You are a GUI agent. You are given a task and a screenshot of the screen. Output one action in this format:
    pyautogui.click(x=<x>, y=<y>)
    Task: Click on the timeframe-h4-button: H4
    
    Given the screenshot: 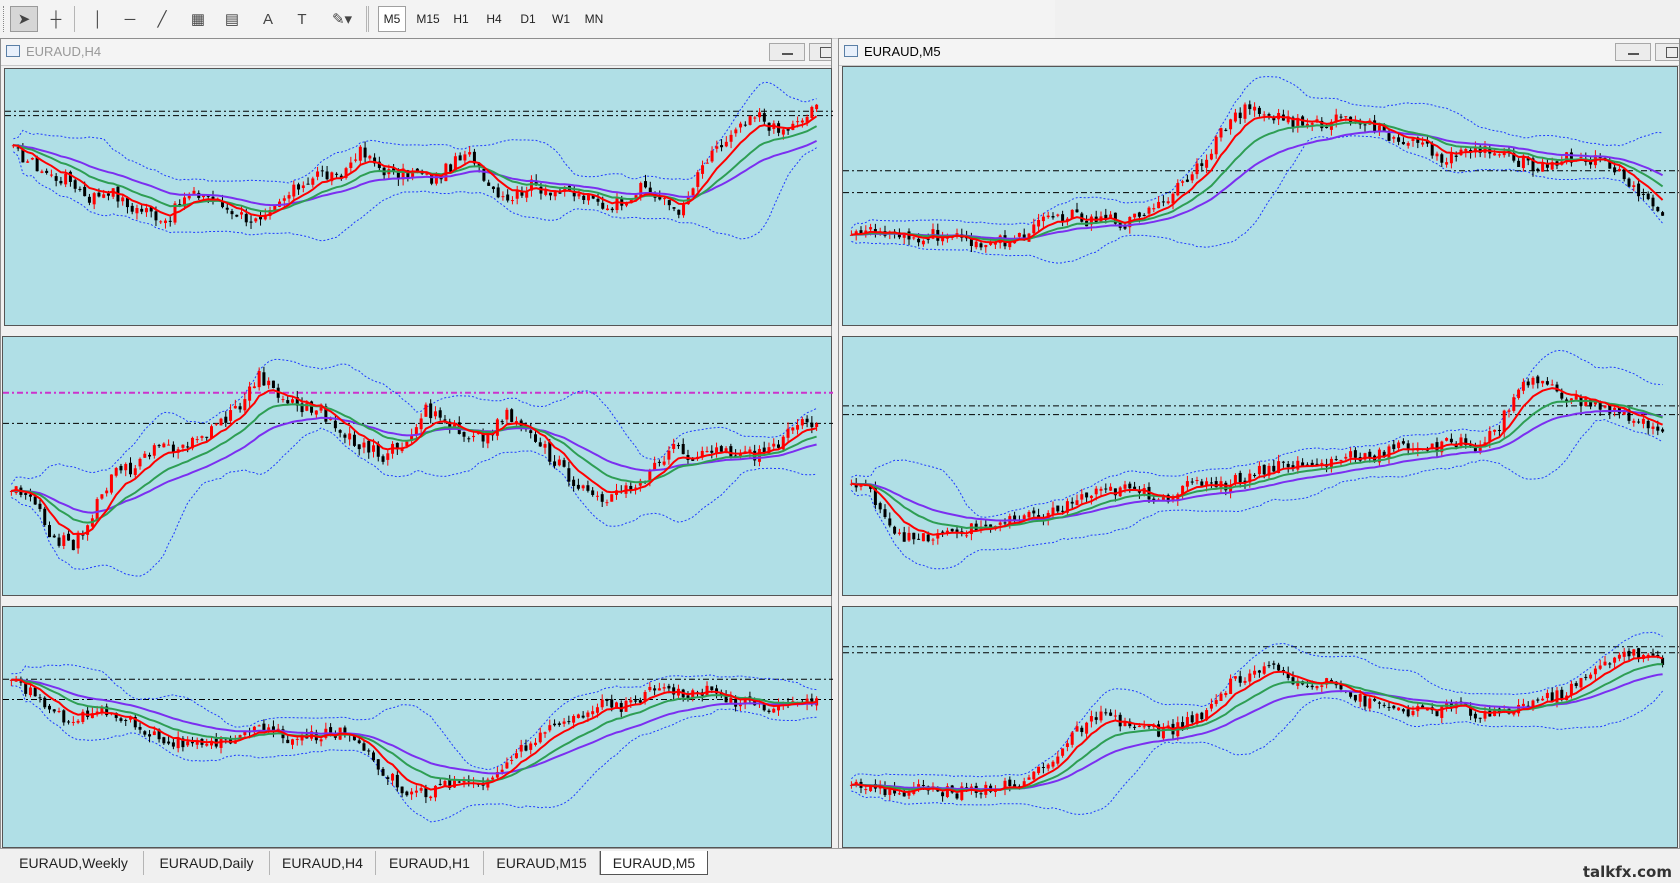 What is the action you would take?
    pyautogui.click(x=494, y=19)
    